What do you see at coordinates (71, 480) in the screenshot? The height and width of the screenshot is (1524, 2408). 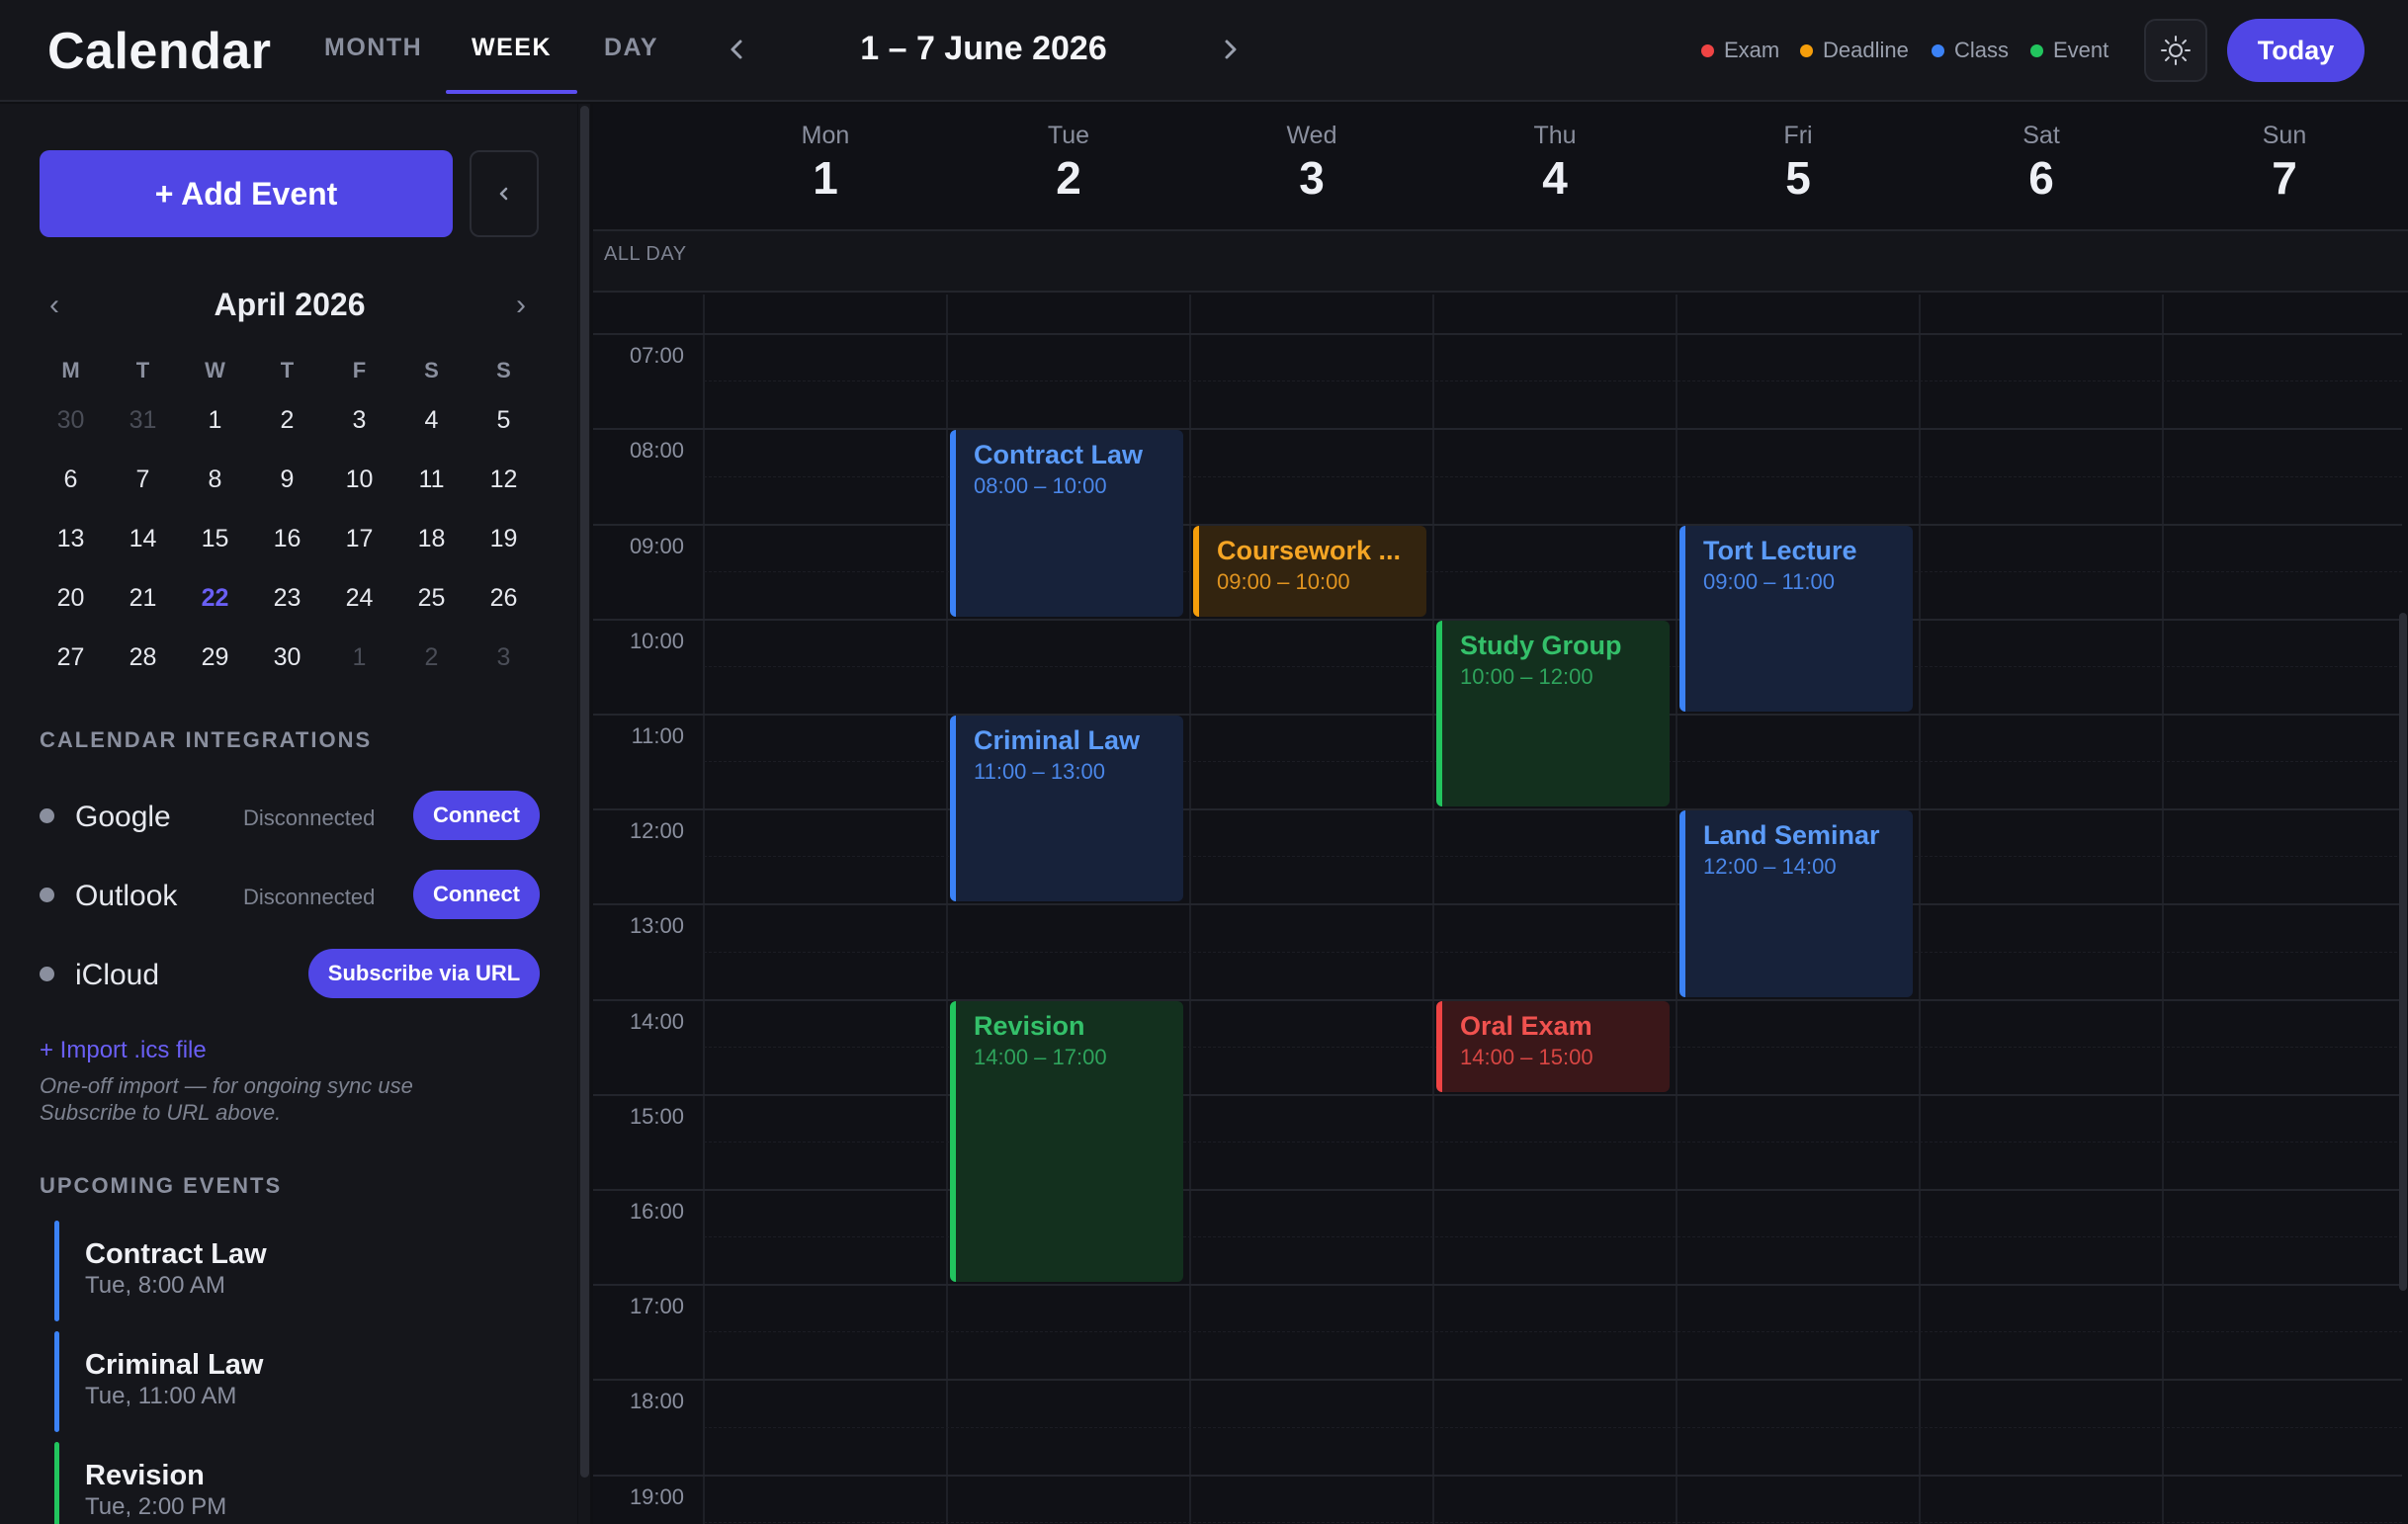 I see `mini-calendar-day: 6` at bounding box center [71, 480].